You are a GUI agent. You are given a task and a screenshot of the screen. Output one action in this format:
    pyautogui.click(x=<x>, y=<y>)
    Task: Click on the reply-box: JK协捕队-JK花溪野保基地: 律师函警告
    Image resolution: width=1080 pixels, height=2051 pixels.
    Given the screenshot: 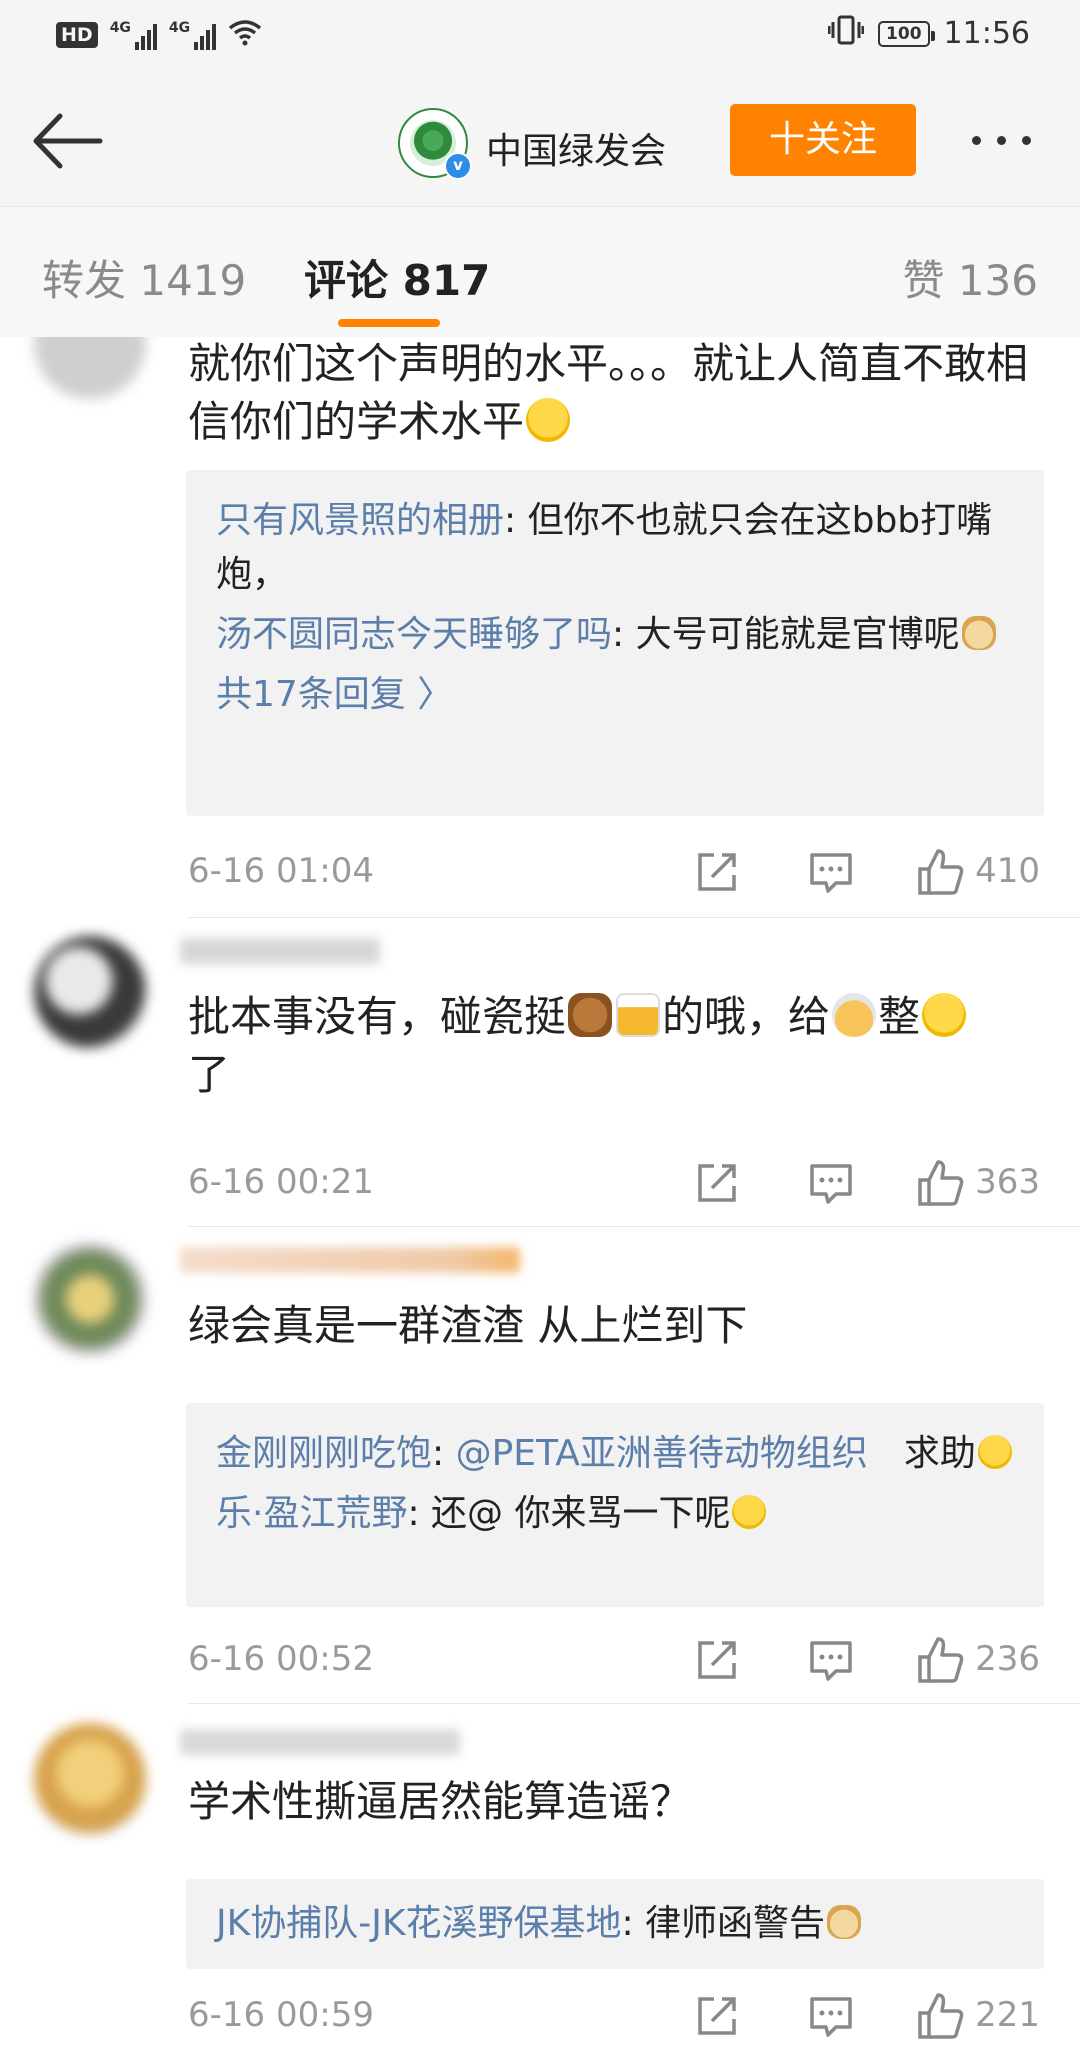 What is the action you would take?
    pyautogui.click(x=615, y=1924)
    